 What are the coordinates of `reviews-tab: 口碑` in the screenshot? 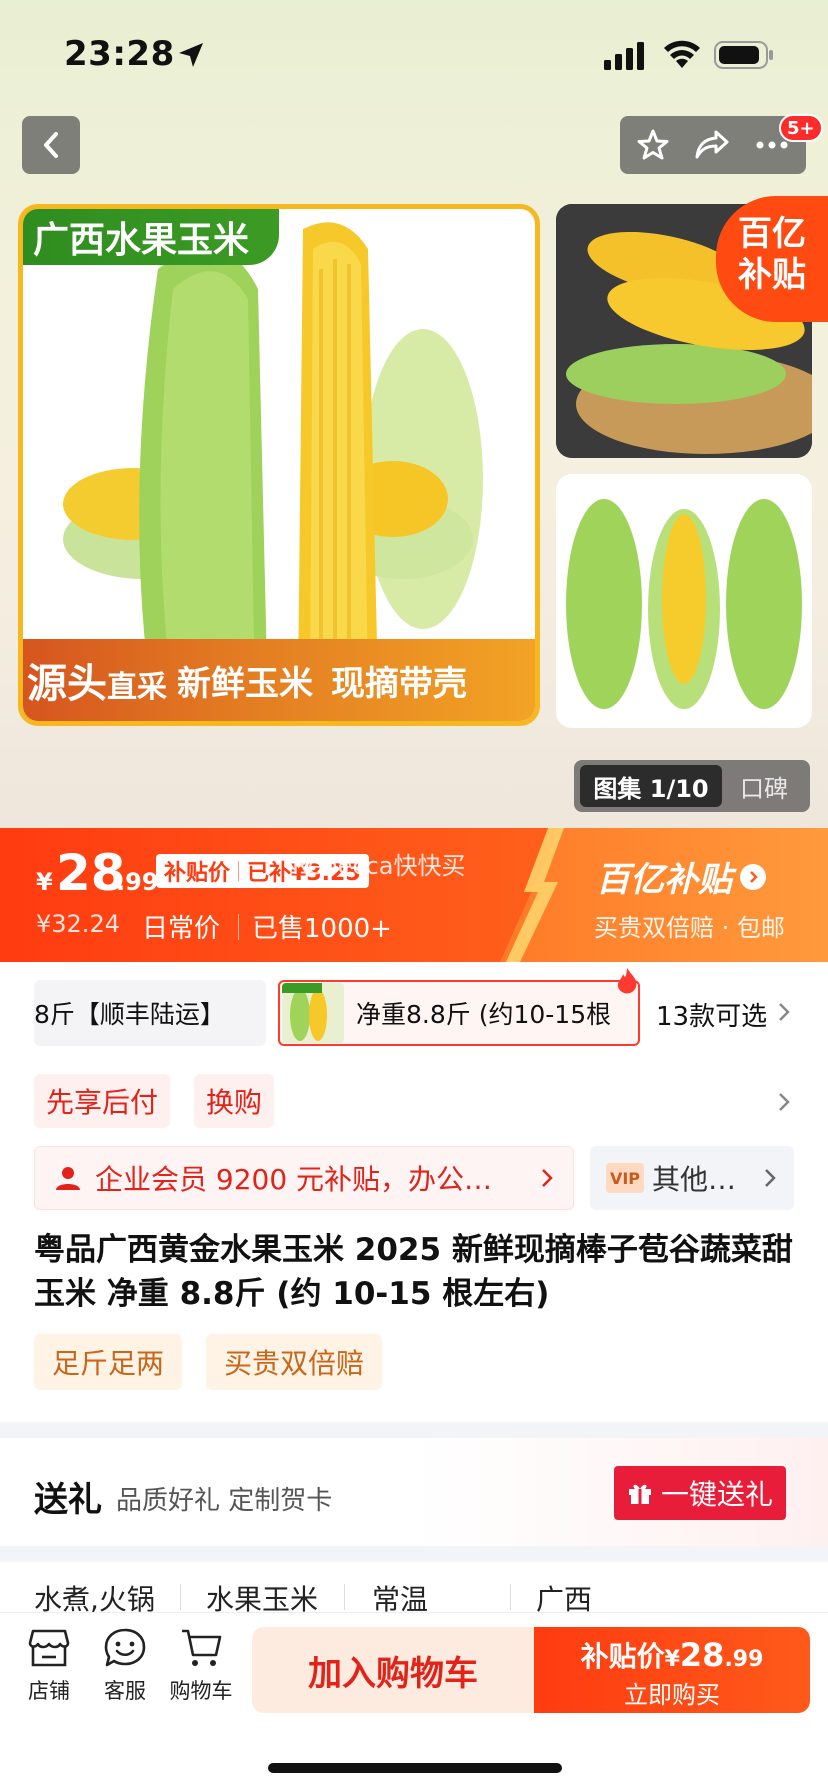 It's located at (764, 786).